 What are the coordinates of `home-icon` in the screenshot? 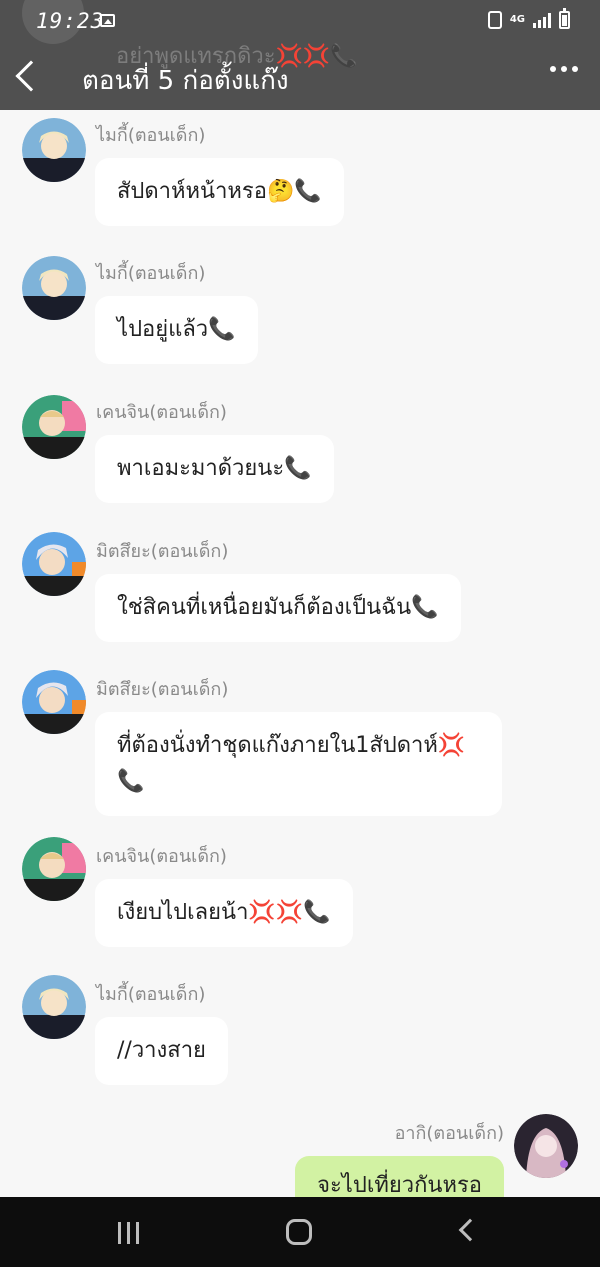 It's located at (299, 1232).